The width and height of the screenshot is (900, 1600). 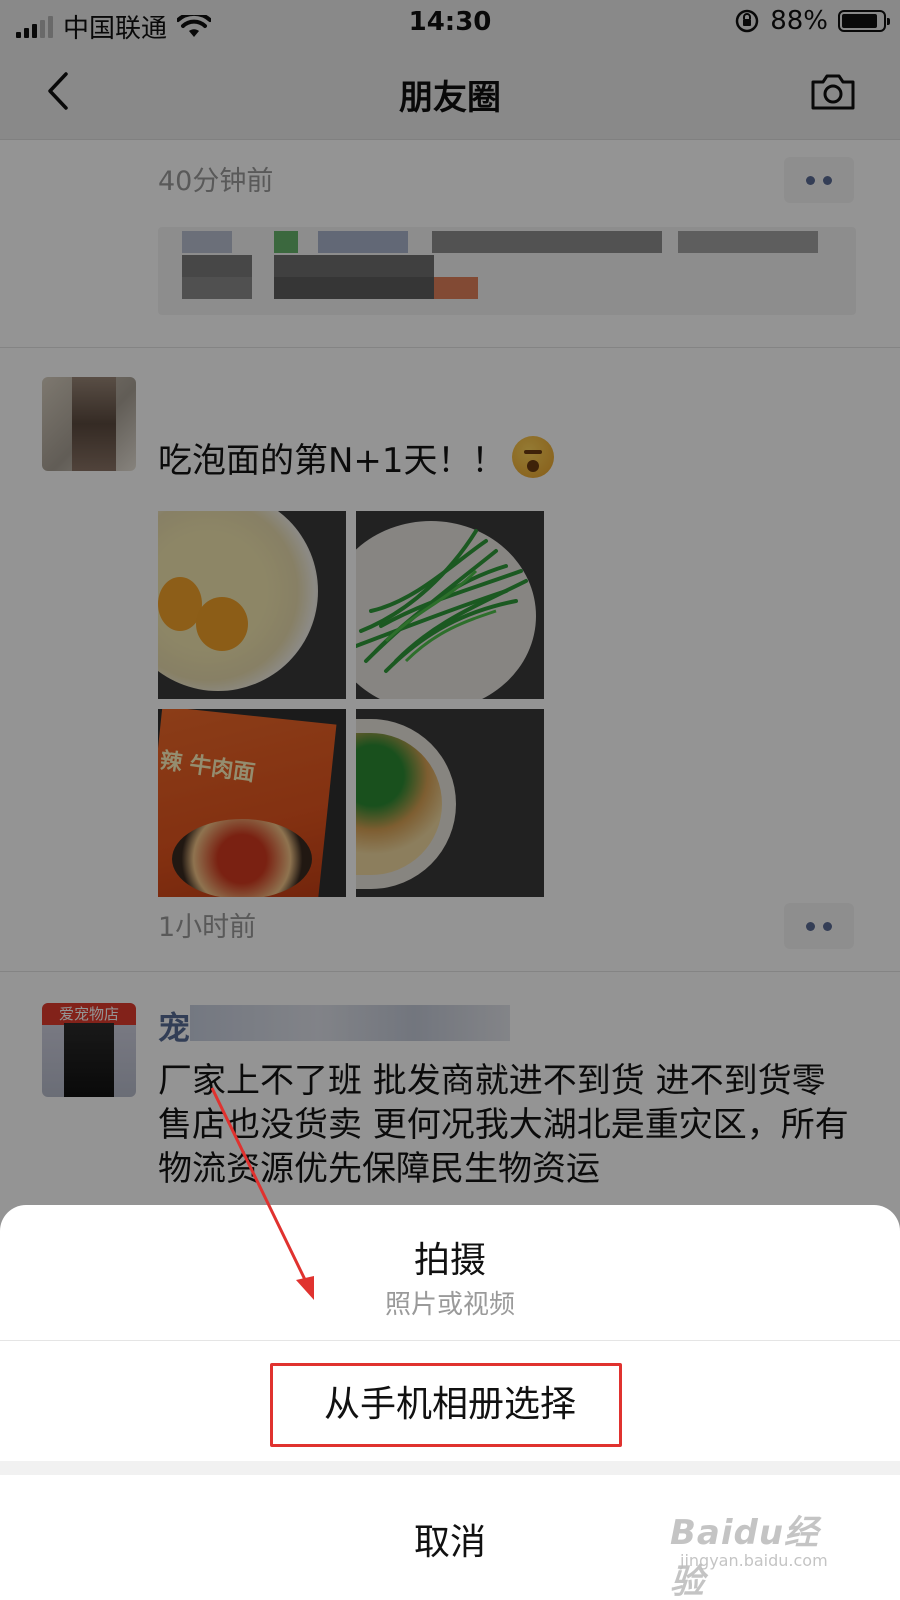 I want to click on shoot-label: 拍摄, so click(x=449, y=1260).